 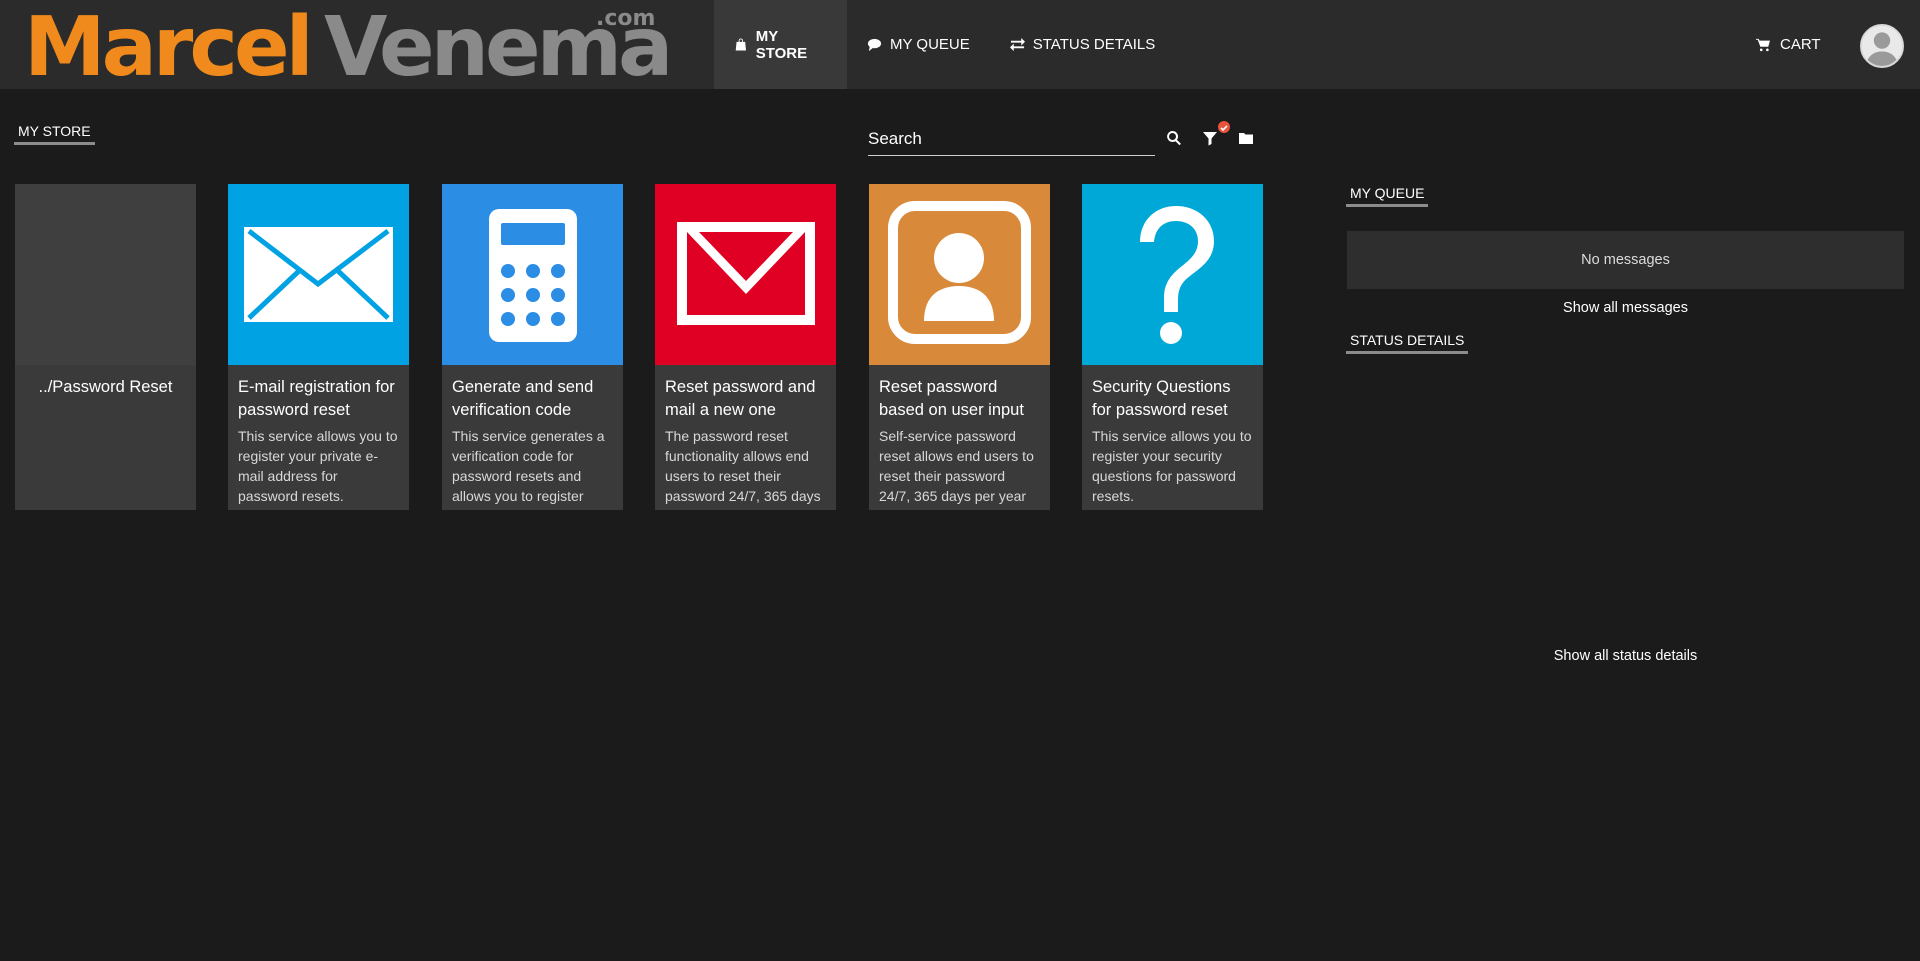 I want to click on filter-button, so click(x=1210, y=138).